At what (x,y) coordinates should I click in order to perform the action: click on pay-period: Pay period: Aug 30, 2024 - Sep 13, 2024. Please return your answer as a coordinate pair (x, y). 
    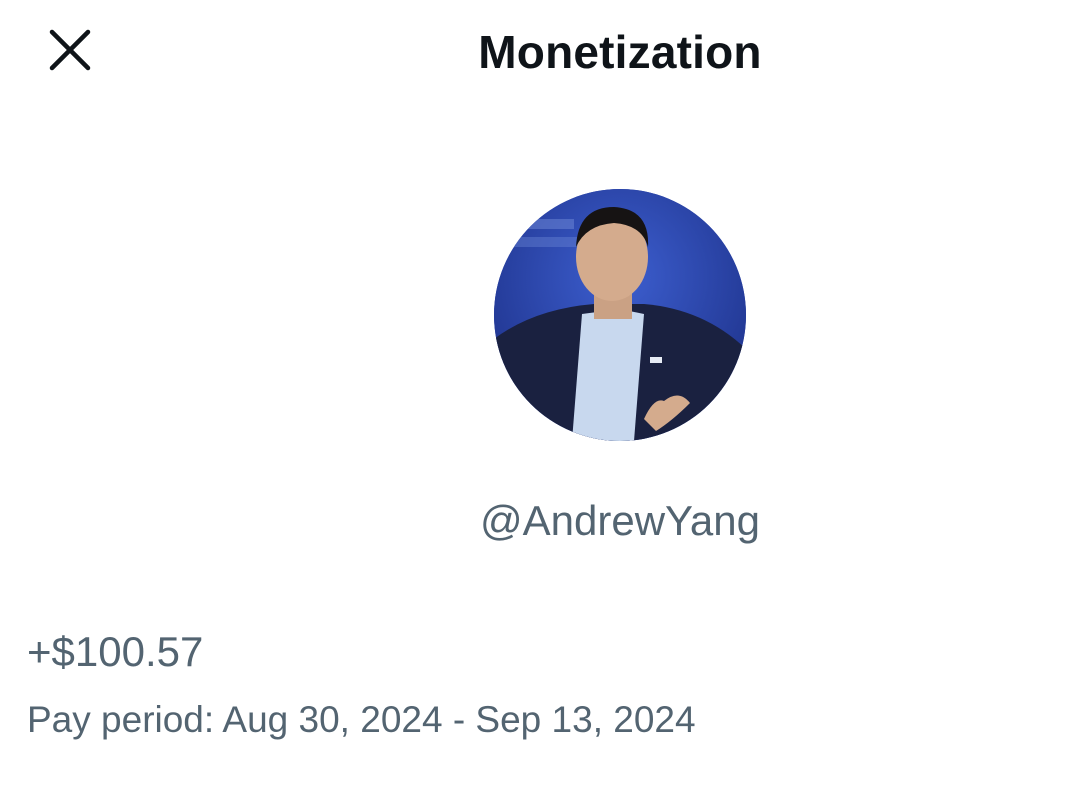
    Looking at the image, I should click on (361, 719).